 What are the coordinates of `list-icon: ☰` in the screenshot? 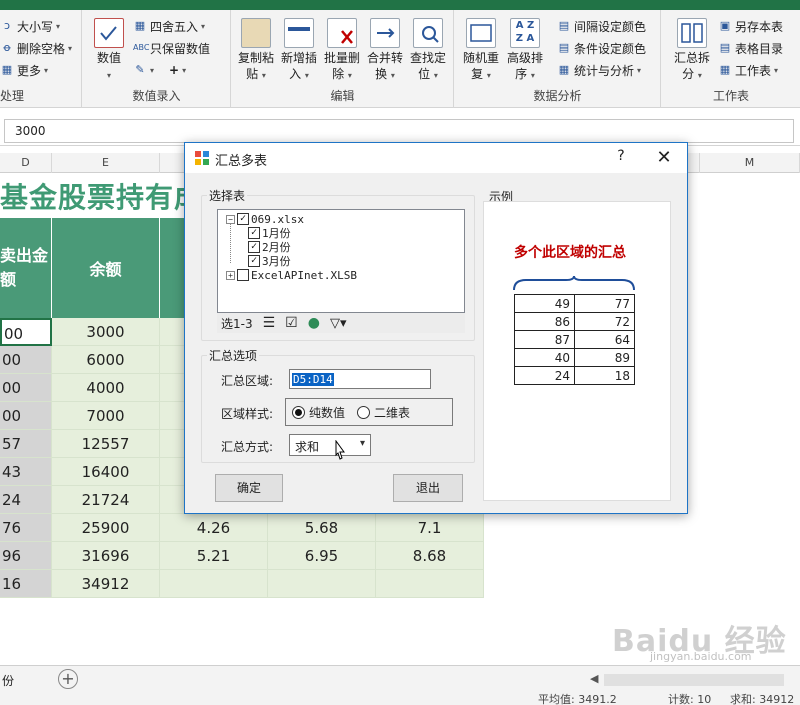 It's located at (269, 323).